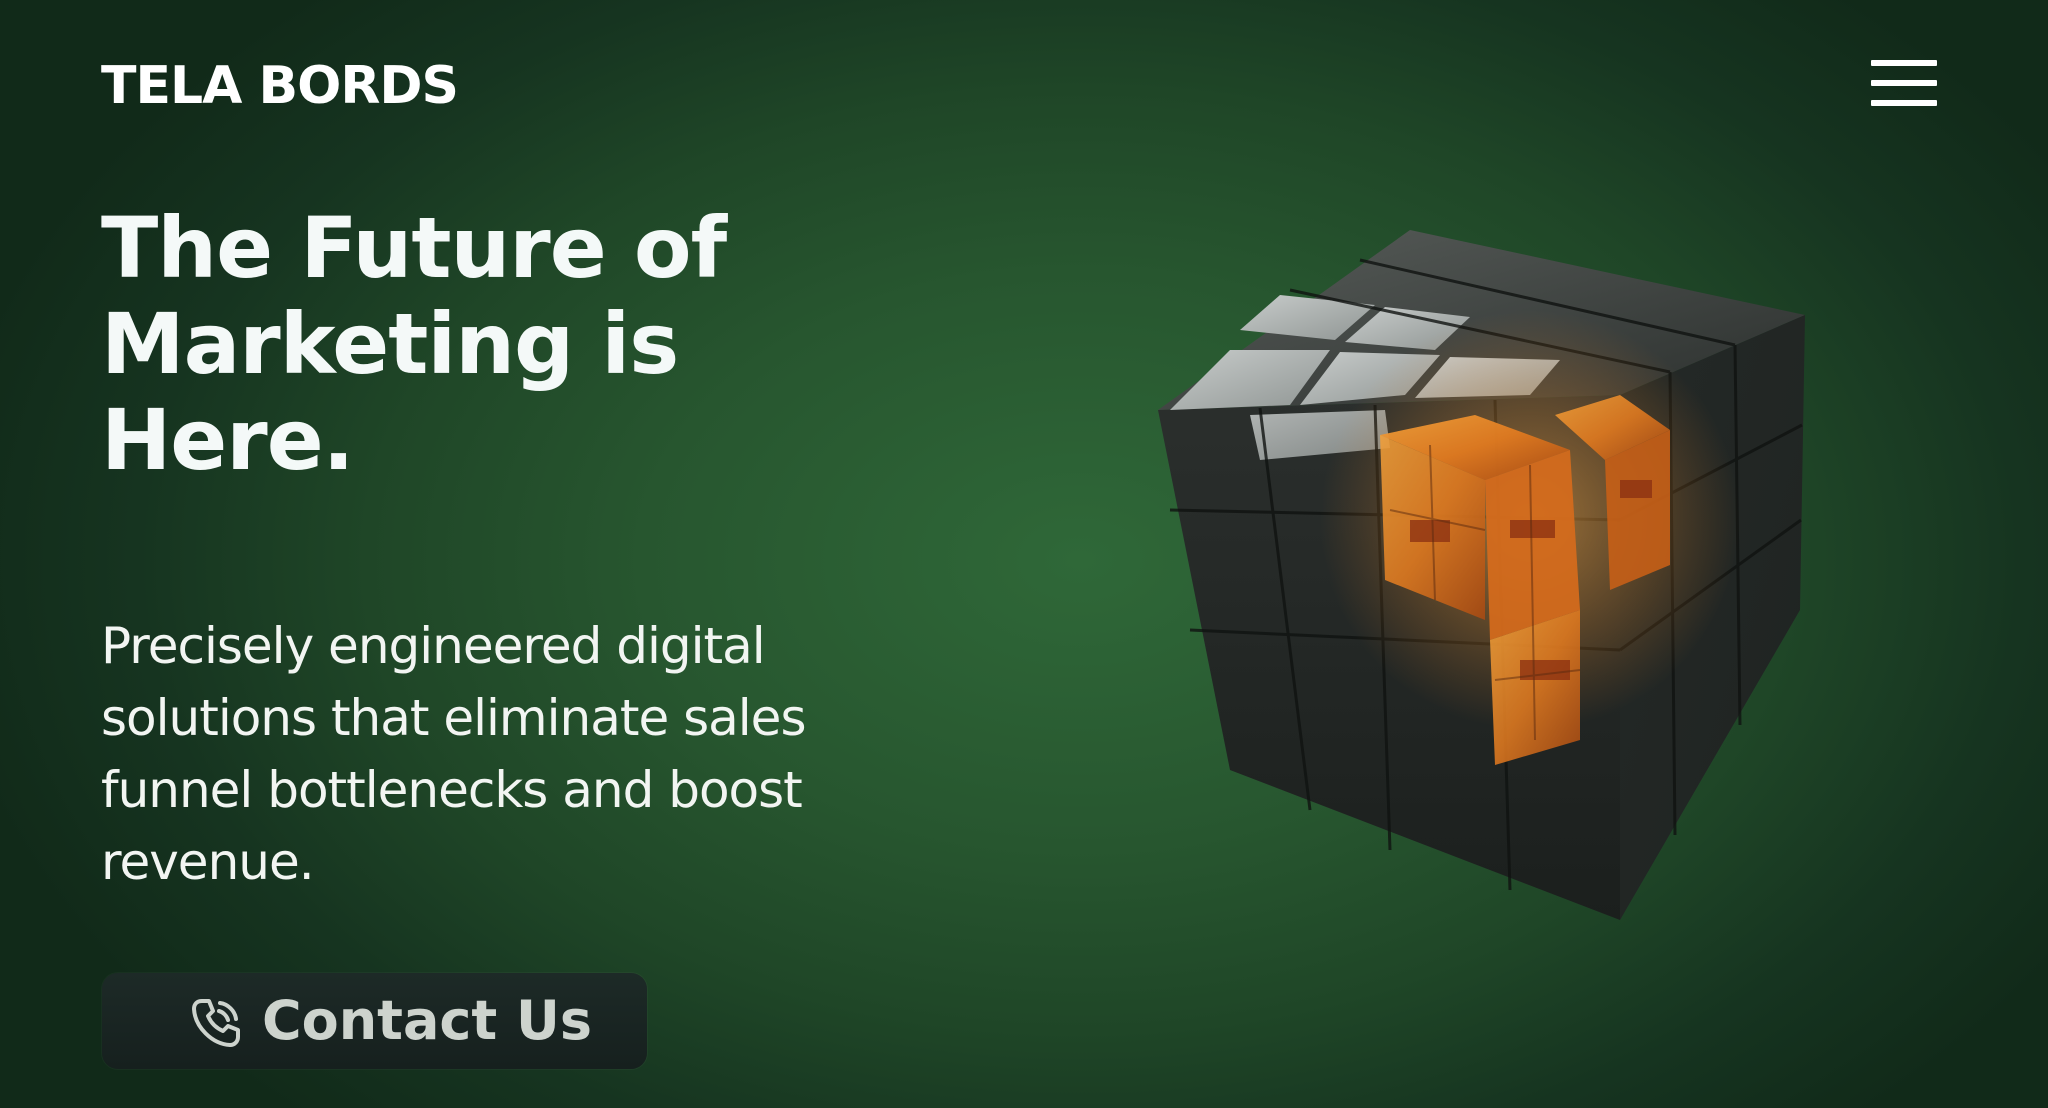 This screenshot has width=2048, height=1108. I want to click on phone-call-icon, so click(216, 1023).